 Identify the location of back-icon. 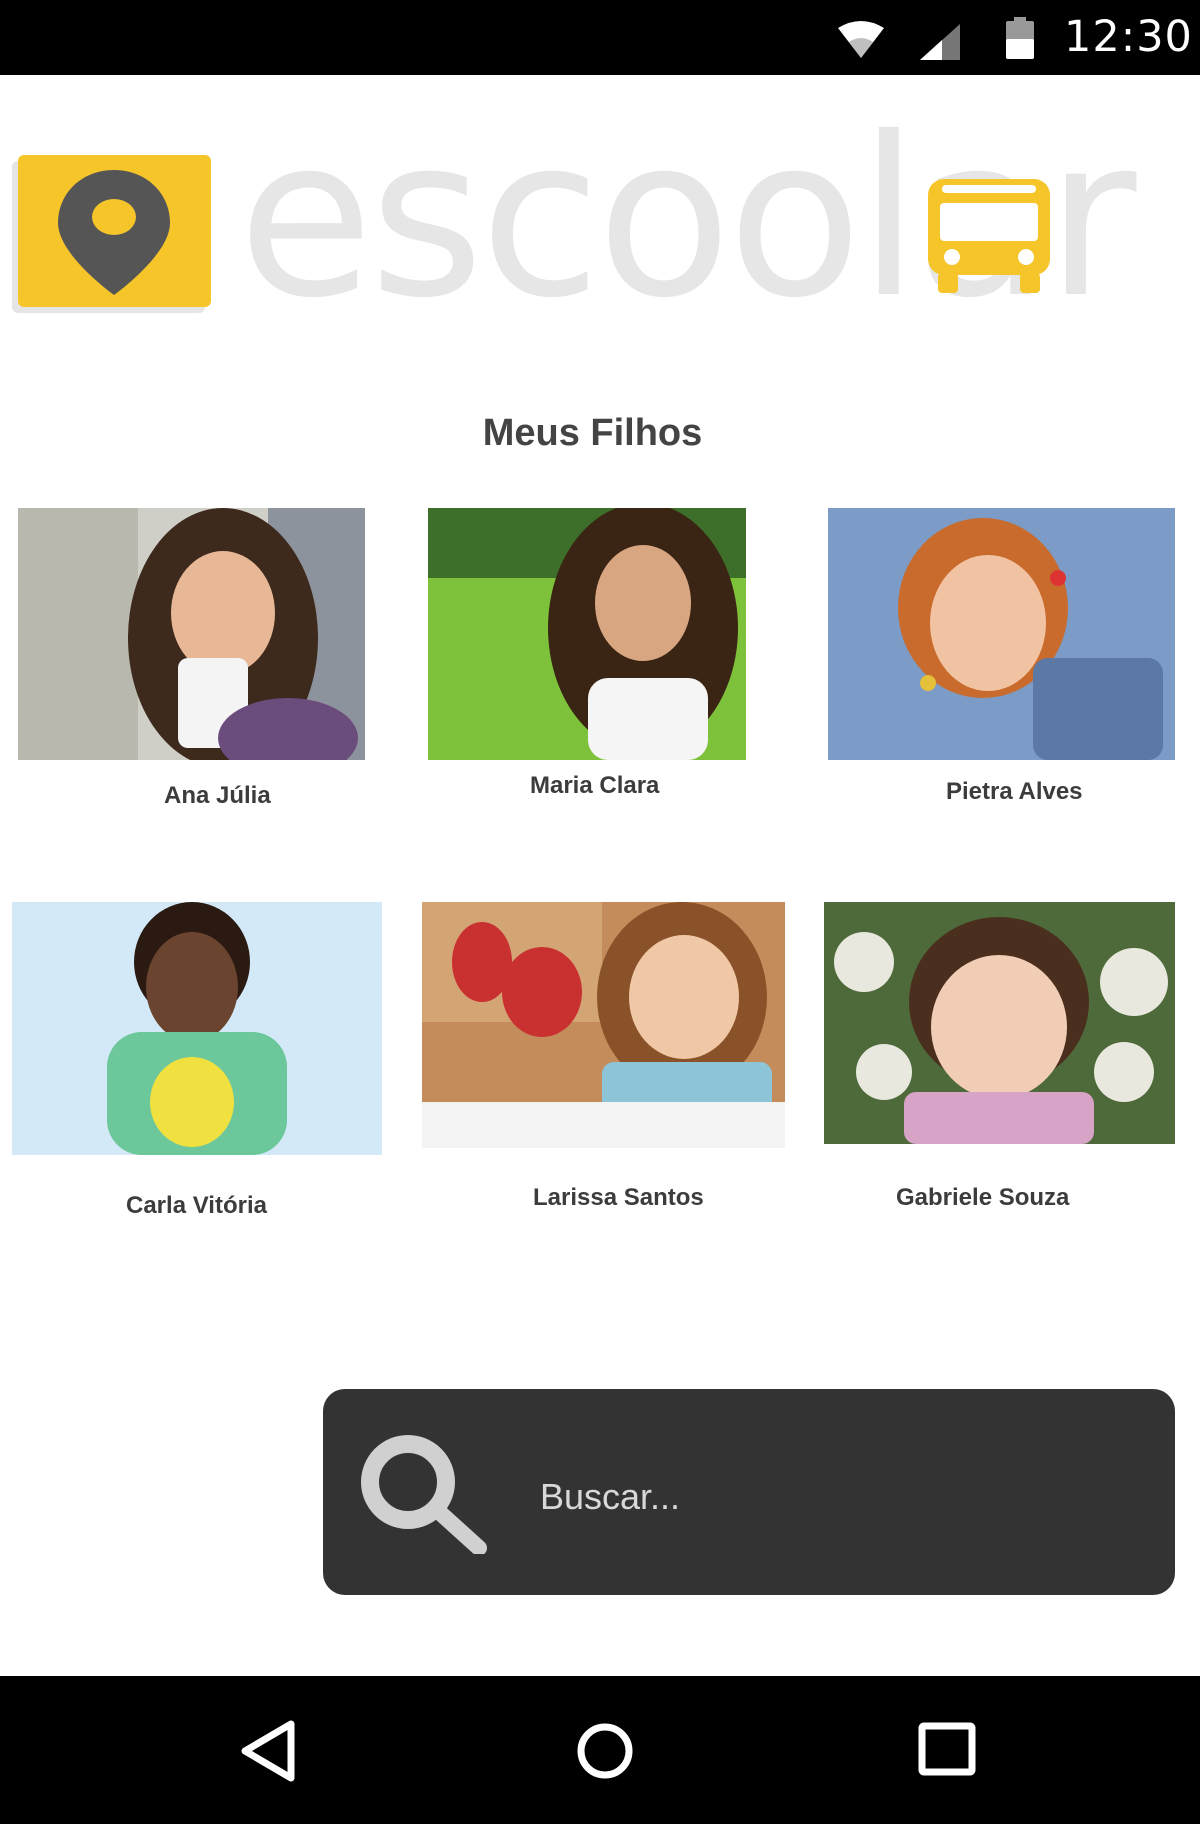
(270, 1751).